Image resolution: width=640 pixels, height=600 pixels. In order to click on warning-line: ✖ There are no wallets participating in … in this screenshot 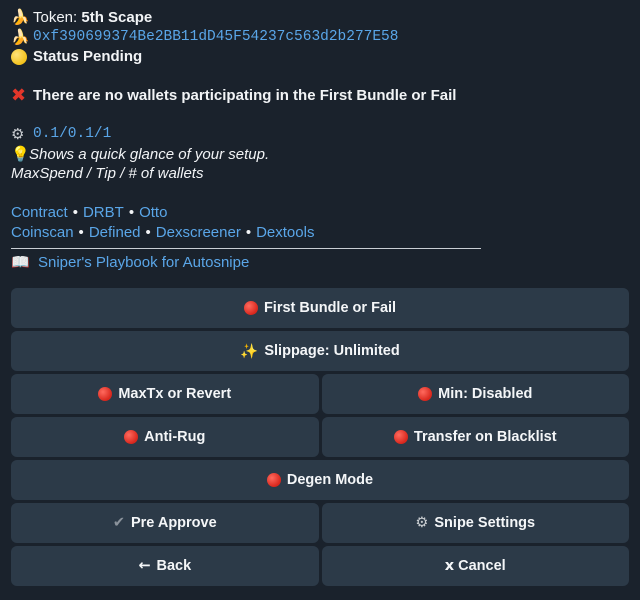, I will do `click(321, 95)`.